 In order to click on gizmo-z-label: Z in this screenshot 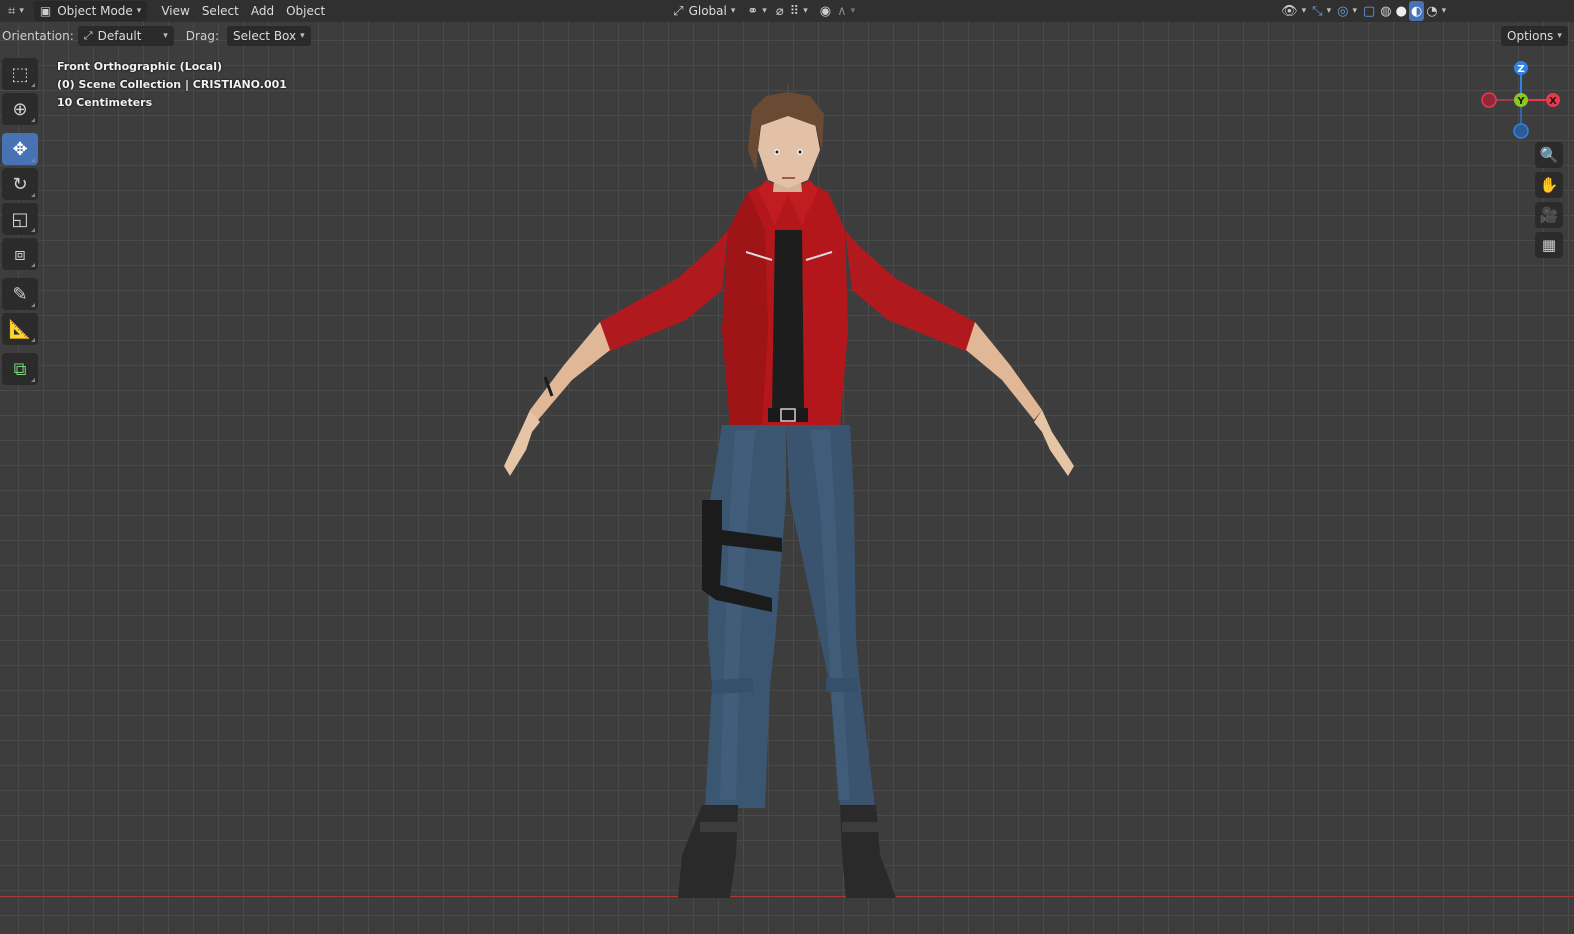, I will do `click(1520, 69)`.